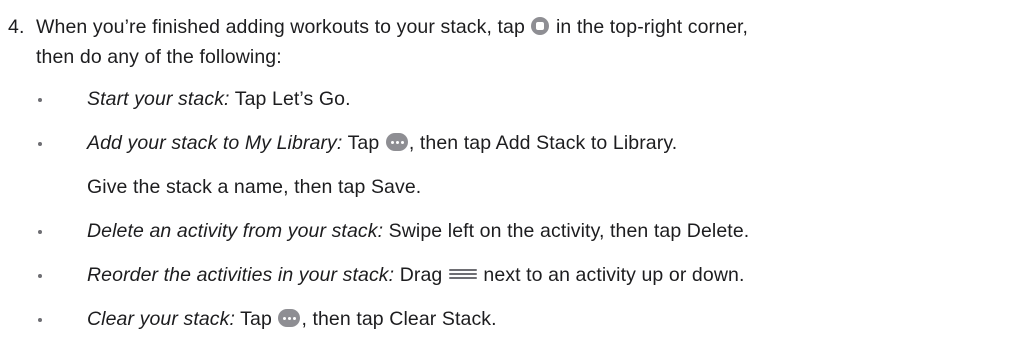  I want to click on bullet-body-part-2: , then tap Clear Stack., so click(399, 319).